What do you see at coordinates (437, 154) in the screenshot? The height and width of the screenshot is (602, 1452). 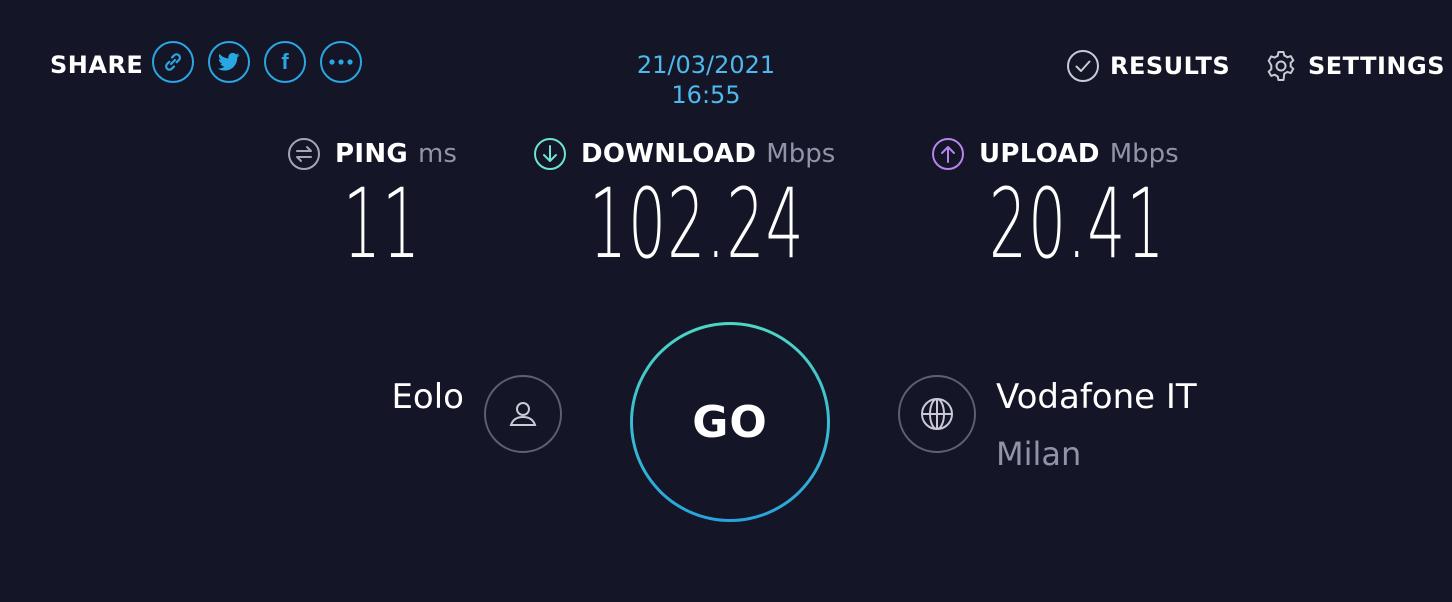 I see `ping-unit: ms` at bounding box center [437, 154].